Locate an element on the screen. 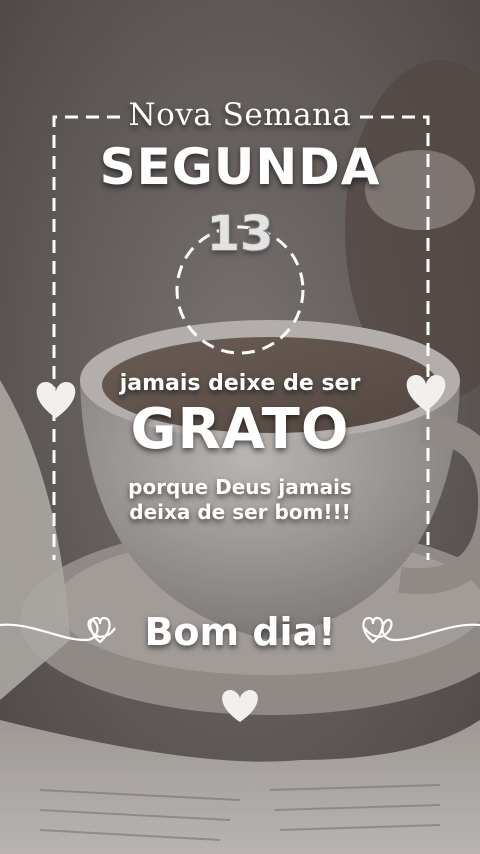 The width and height of the screenshot is (480, 854). message-line-2: porque Deus jamais deixa de ser bom!!! is located at coordinates (240, 500).